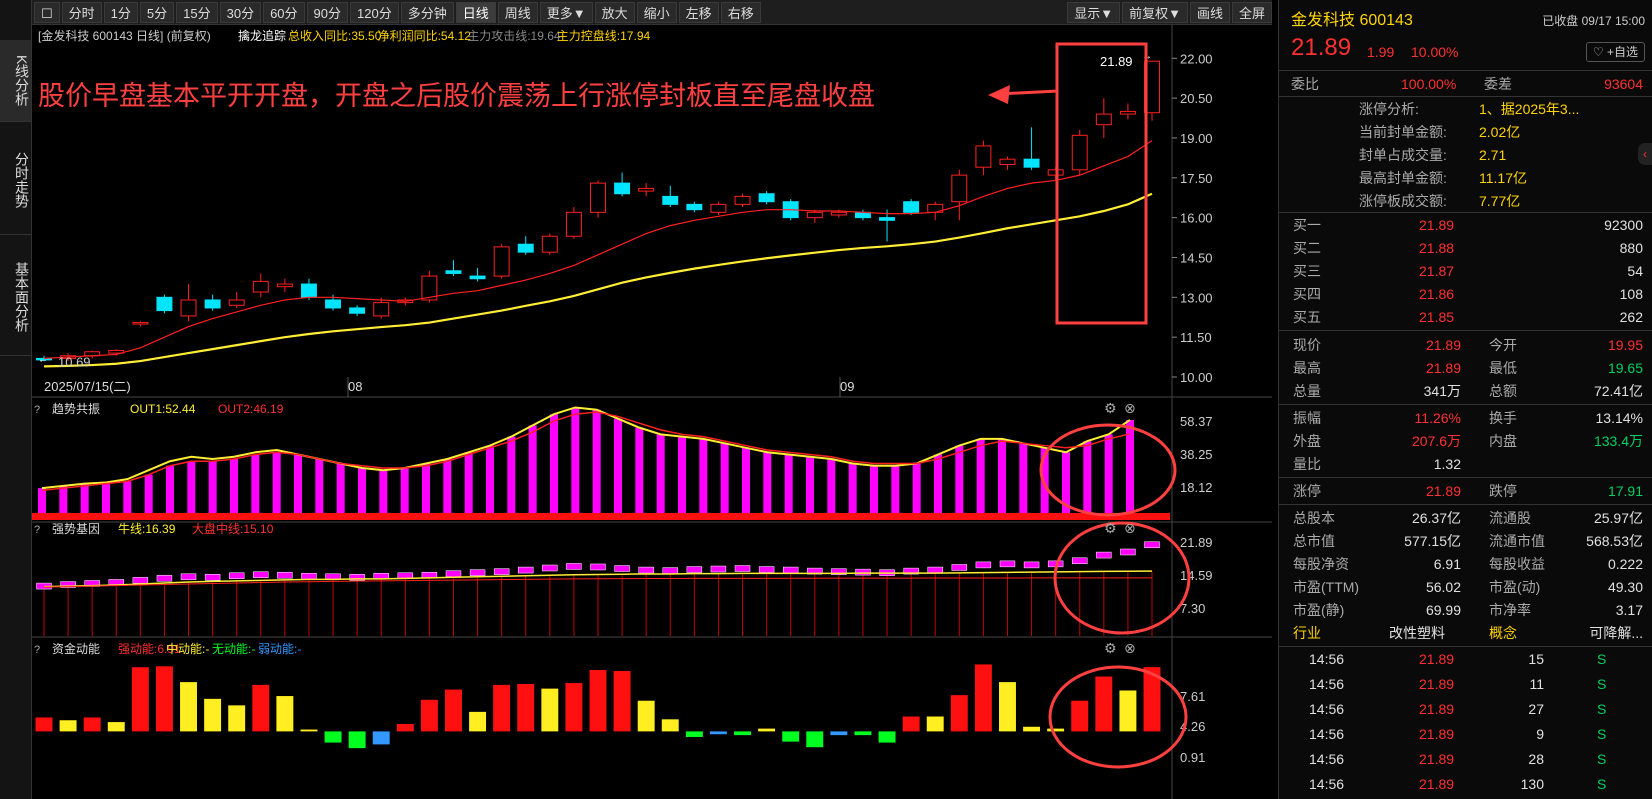 The image size is (1652, 799). I want to click on panel1-out2: OUT2:46.19, so click(251, 409).